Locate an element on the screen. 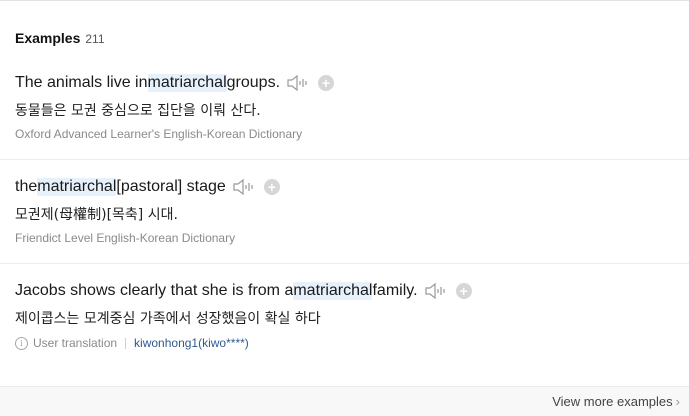 This screenshot has height=416, width=689. example-sentence: the matriarchal [pastoral] stage + is located at coordinates (147, 187).